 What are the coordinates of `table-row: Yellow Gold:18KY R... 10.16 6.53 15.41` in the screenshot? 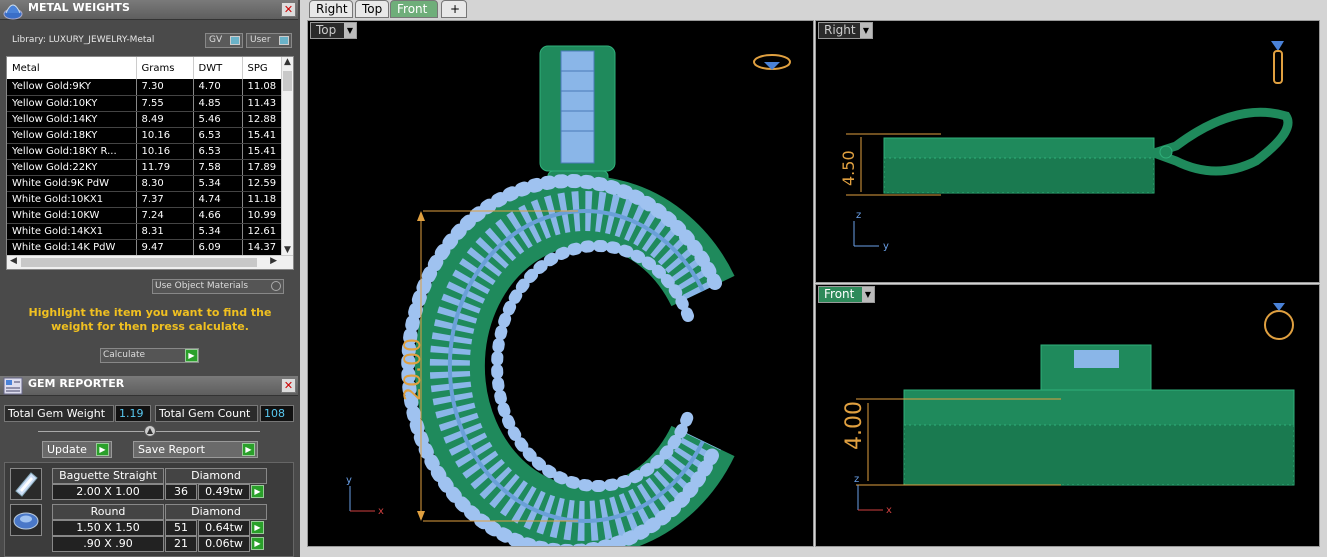 It's located at (147, 151).